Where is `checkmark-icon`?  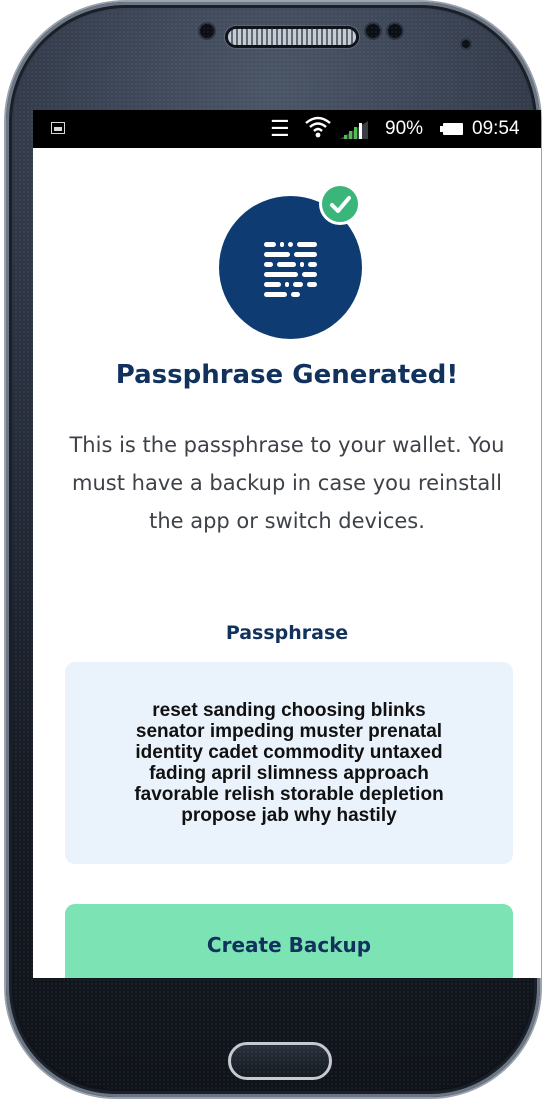
checkmark-icon is located at coordinates (340, 204).